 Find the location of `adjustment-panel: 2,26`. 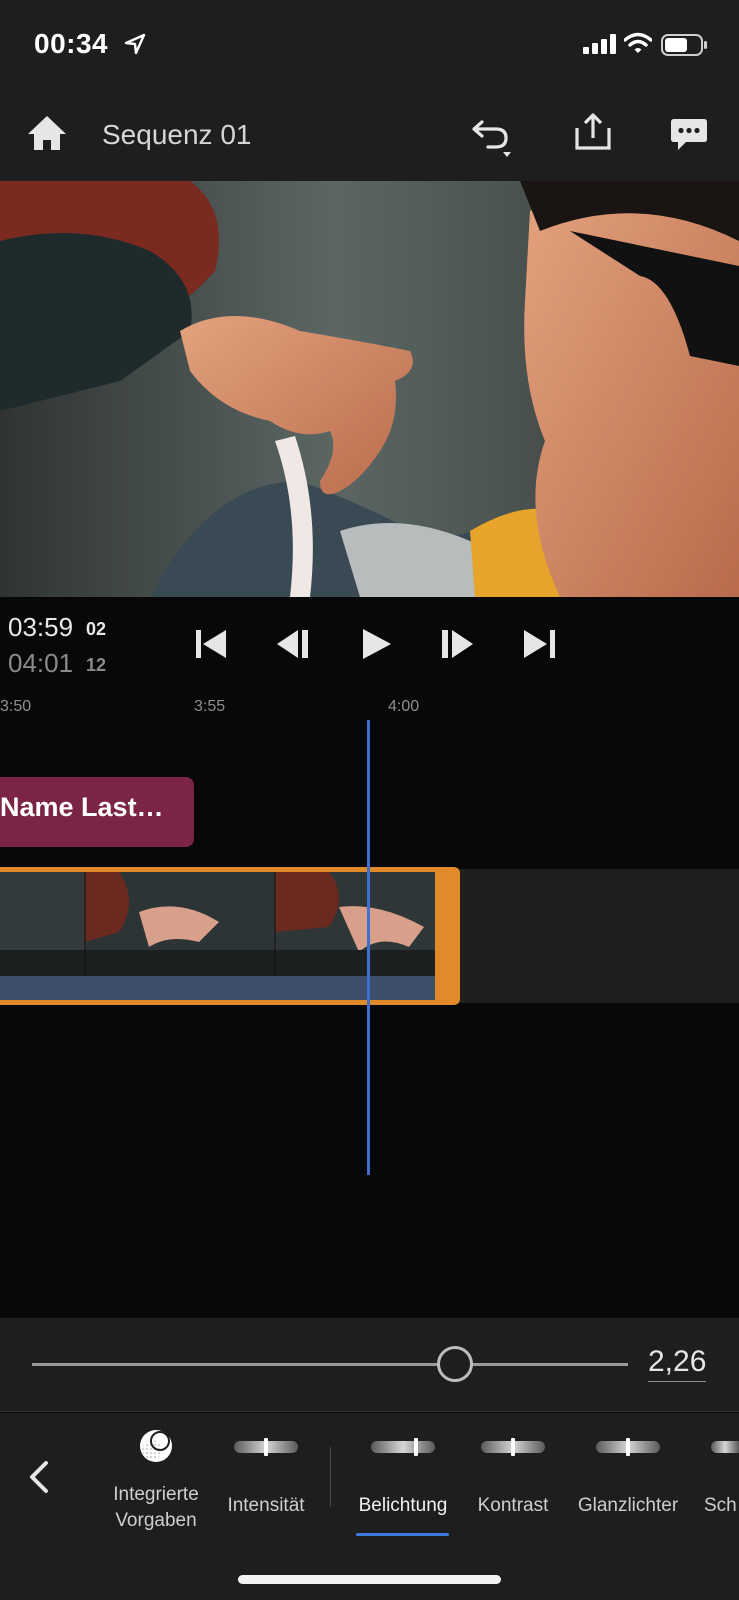

adjustment-panel: 2,26 is located at coordinates (369, 1365).